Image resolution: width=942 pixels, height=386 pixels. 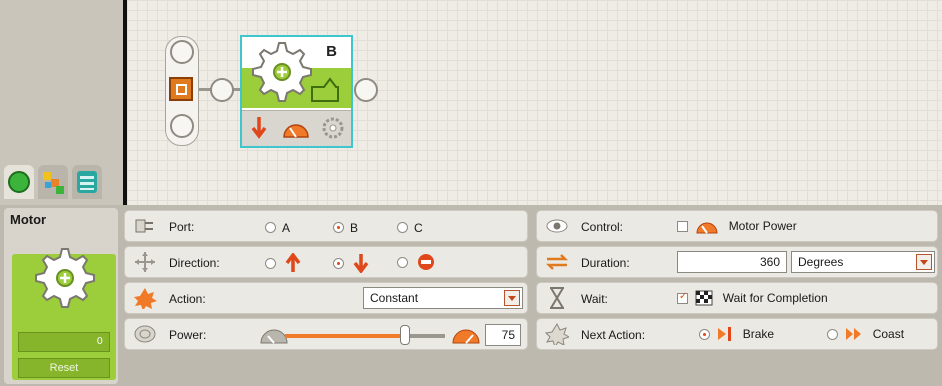 I want to click on motor-block: B, so click(x=296, y=91).